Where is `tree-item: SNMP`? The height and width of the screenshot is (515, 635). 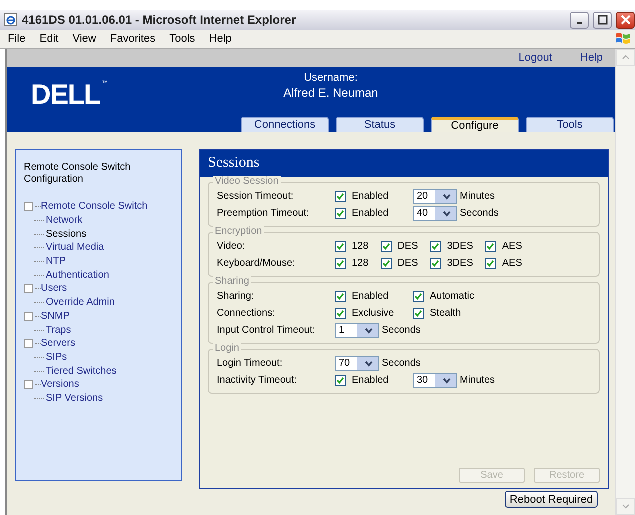 tree-item: SNMP is located at coordinates (55, 316).